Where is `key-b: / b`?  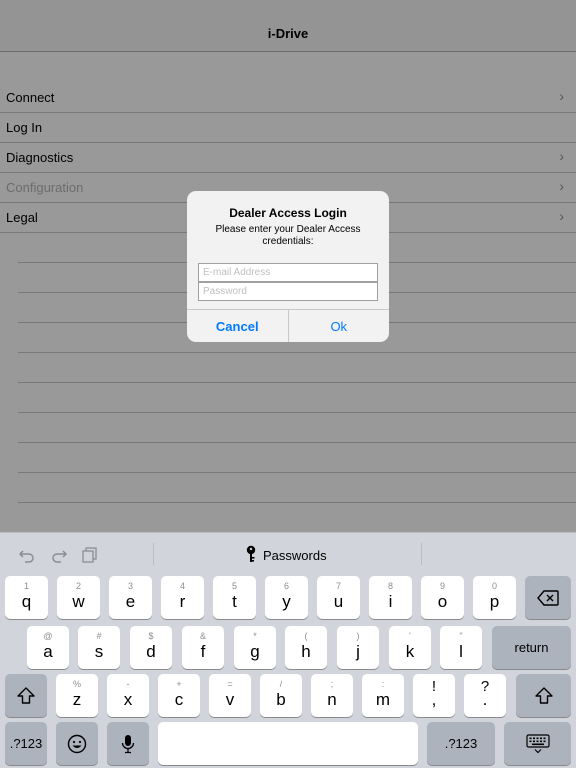 key-b: / b is located at coordinates (281, 695).